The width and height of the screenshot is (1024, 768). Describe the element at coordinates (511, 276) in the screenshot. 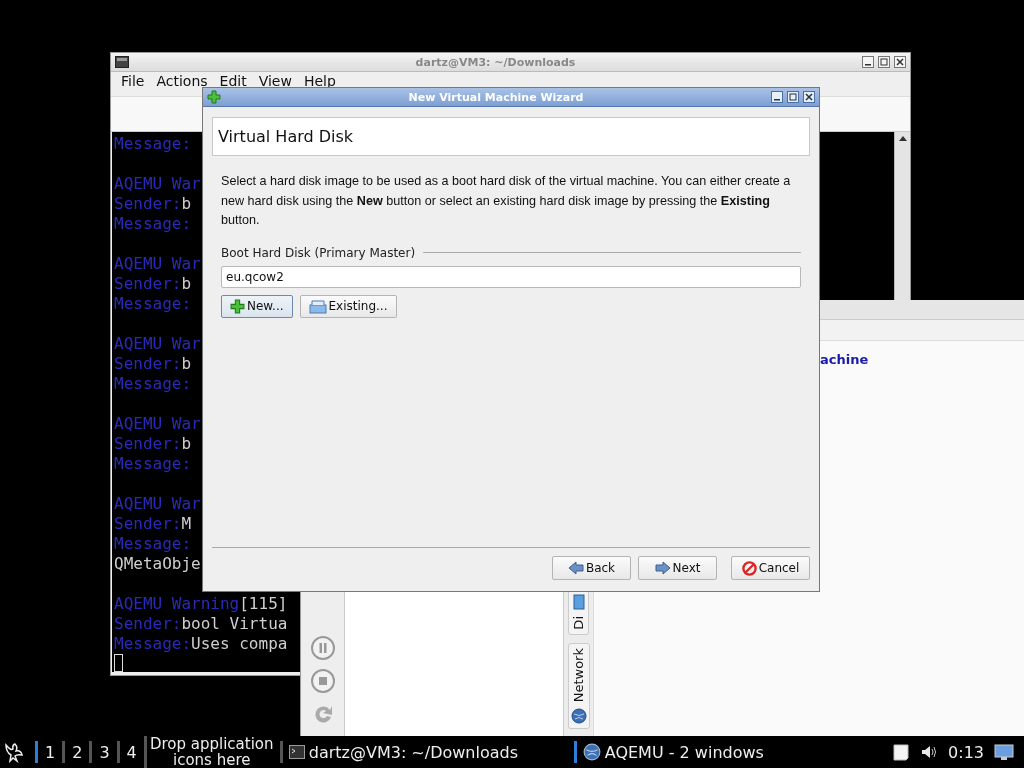

I see `disk-path-field: eu.qcow2` at that location.